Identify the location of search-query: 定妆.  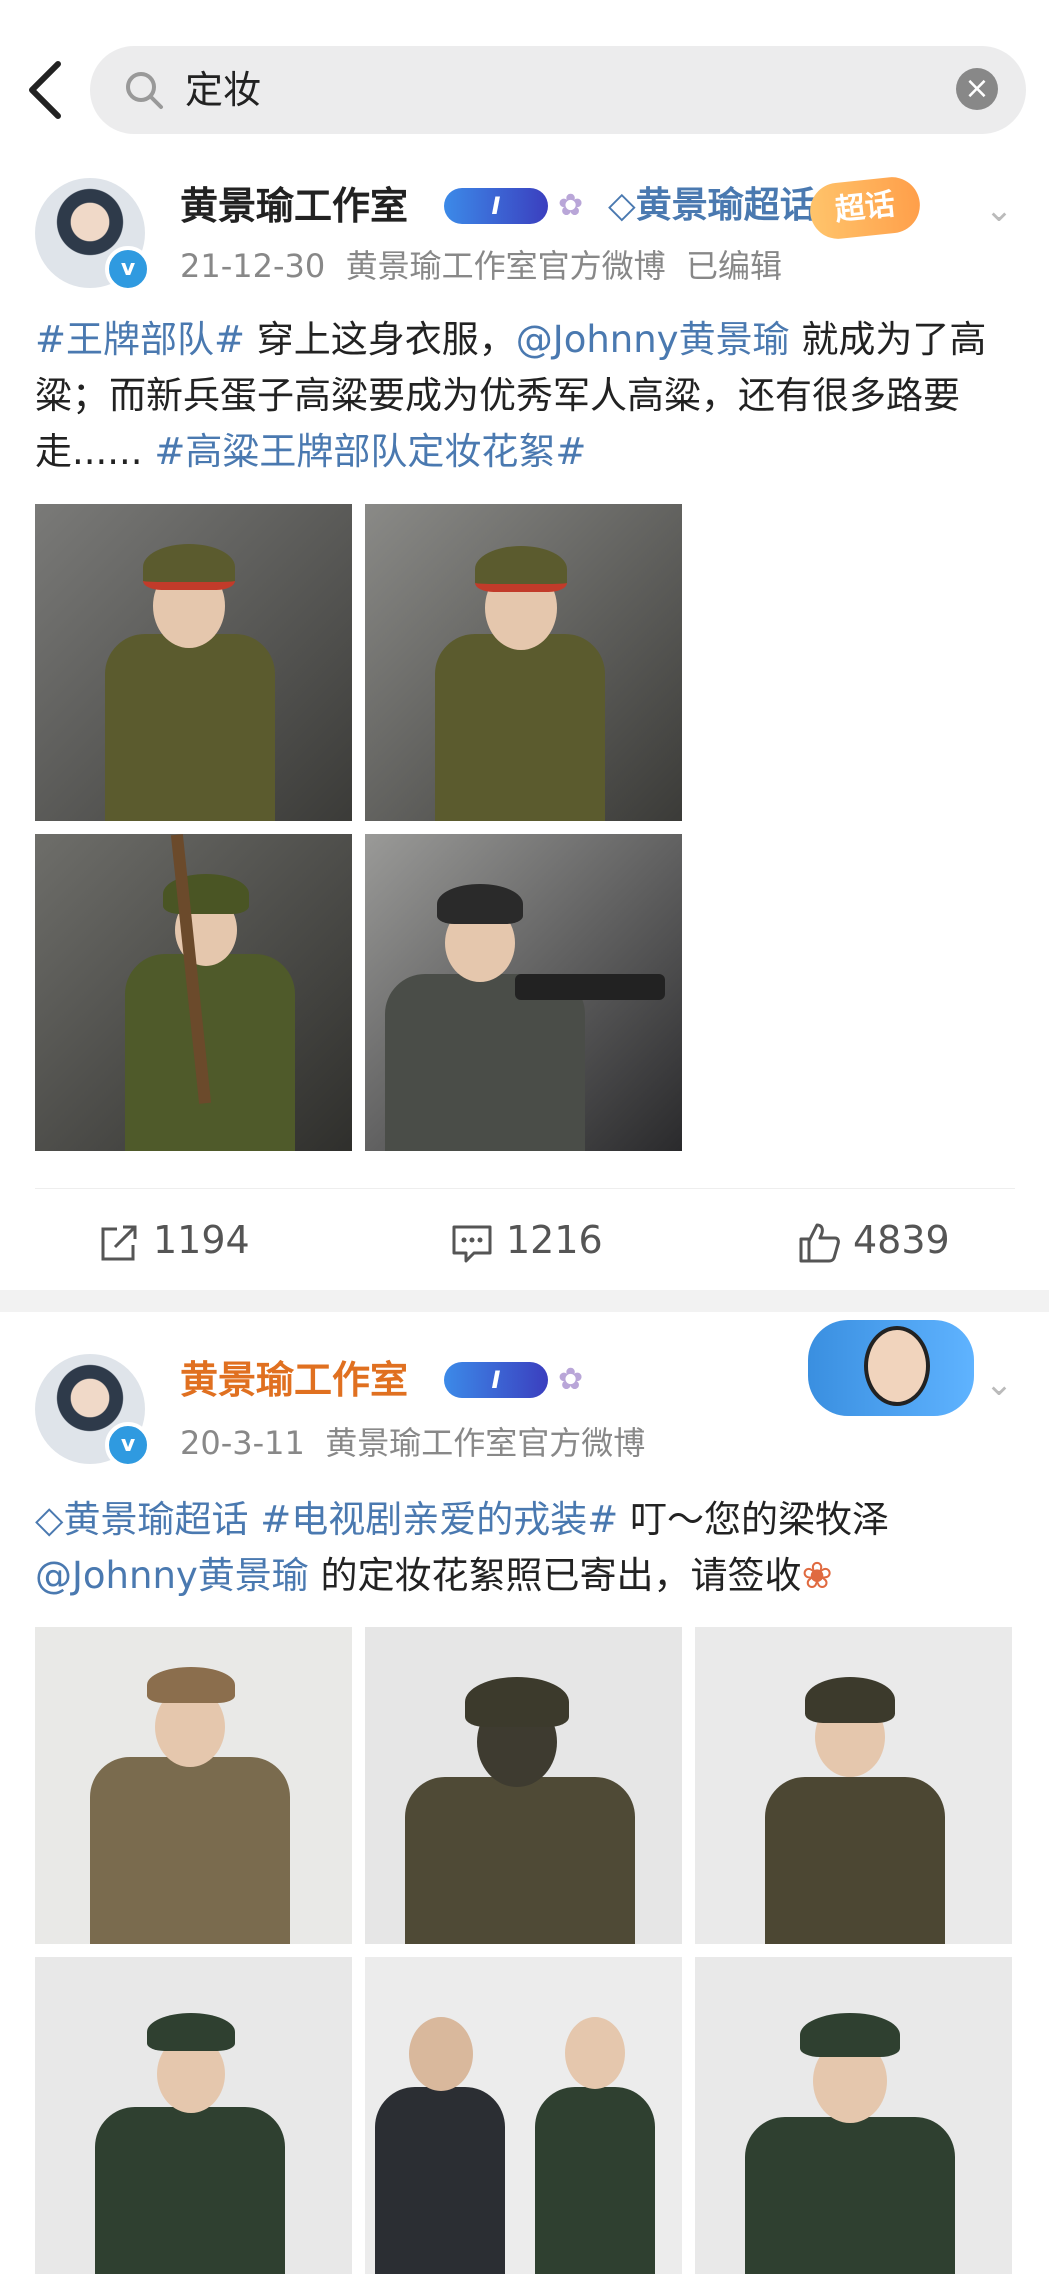
(223, 90).